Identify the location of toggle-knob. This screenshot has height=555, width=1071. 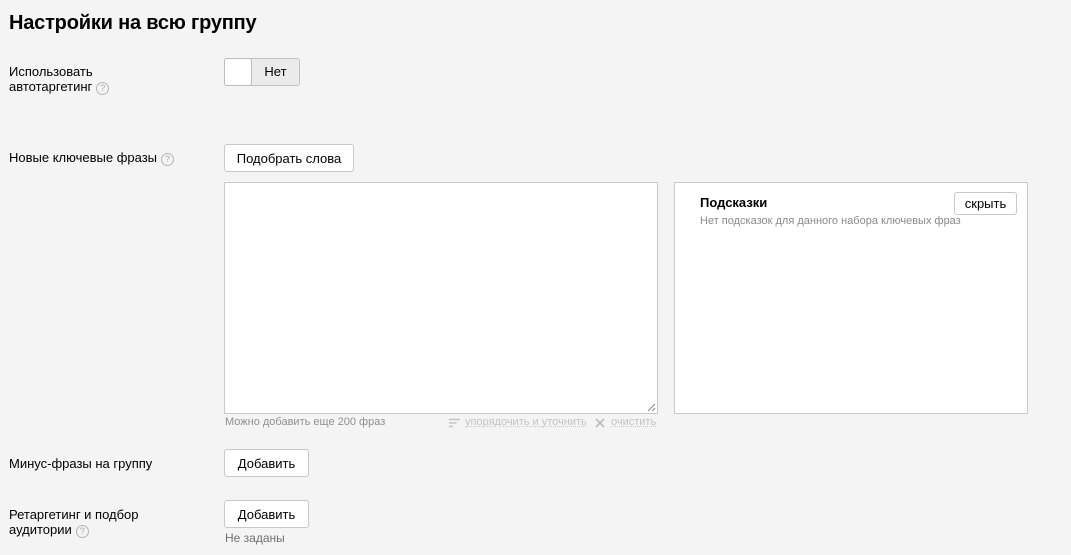
(238, 72).